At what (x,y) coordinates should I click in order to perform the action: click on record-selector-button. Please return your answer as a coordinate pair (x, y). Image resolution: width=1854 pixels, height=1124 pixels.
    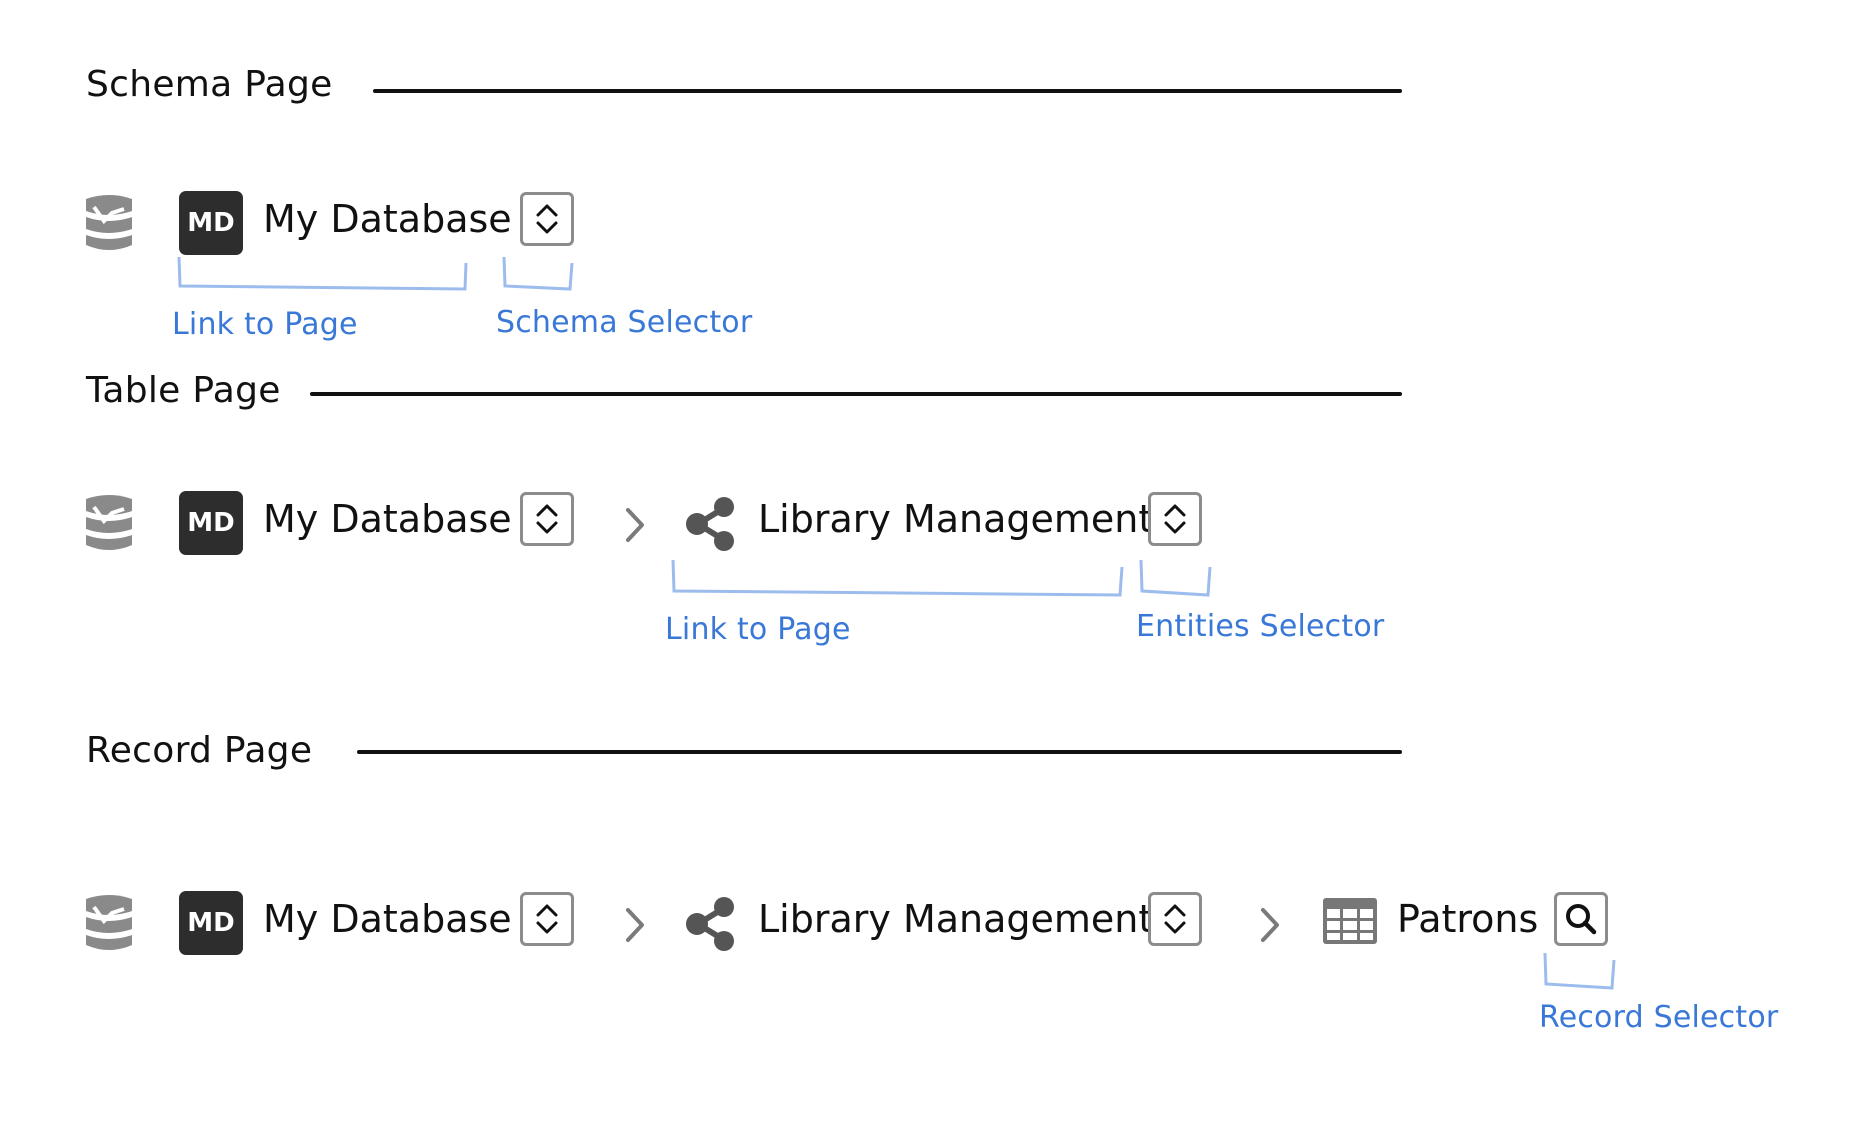
    Looking at the image, I should click on (1581, 919).